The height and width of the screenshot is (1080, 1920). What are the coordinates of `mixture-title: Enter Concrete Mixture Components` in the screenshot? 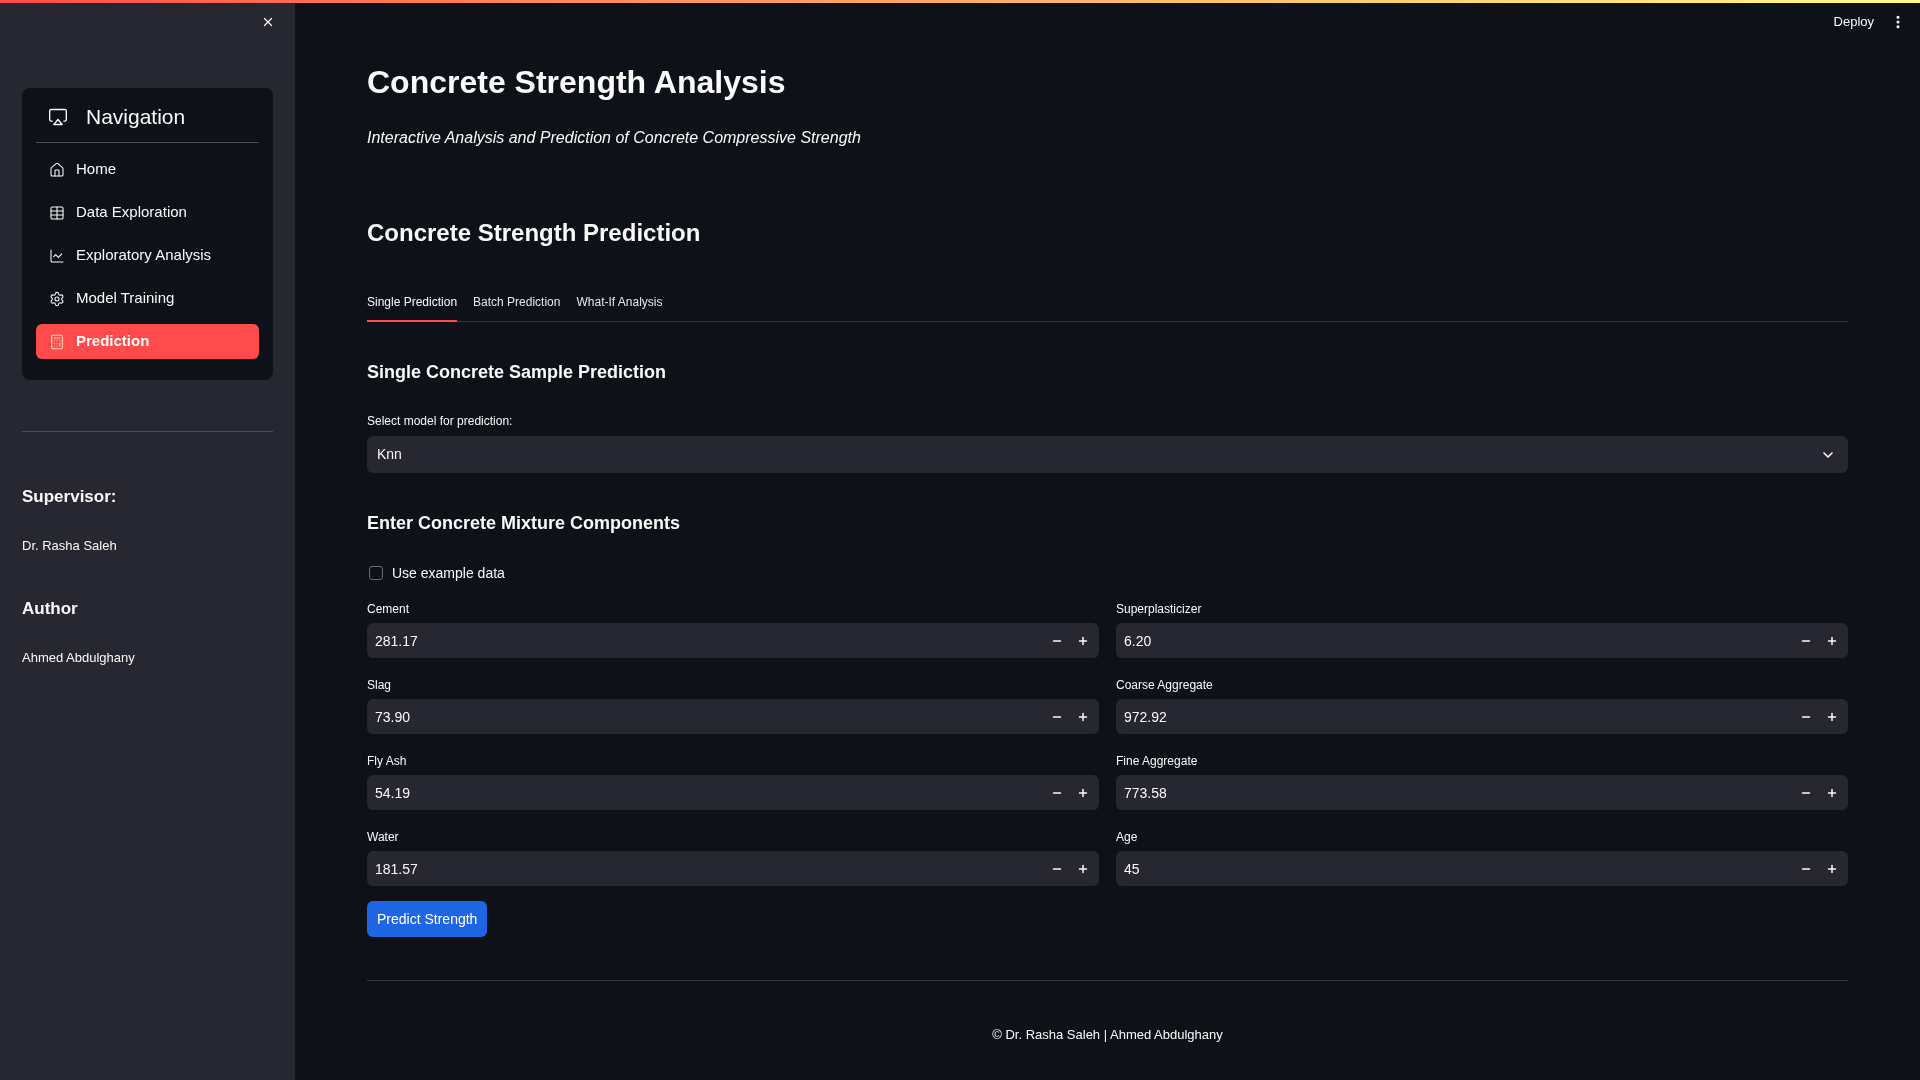 It's located at (524, 523).